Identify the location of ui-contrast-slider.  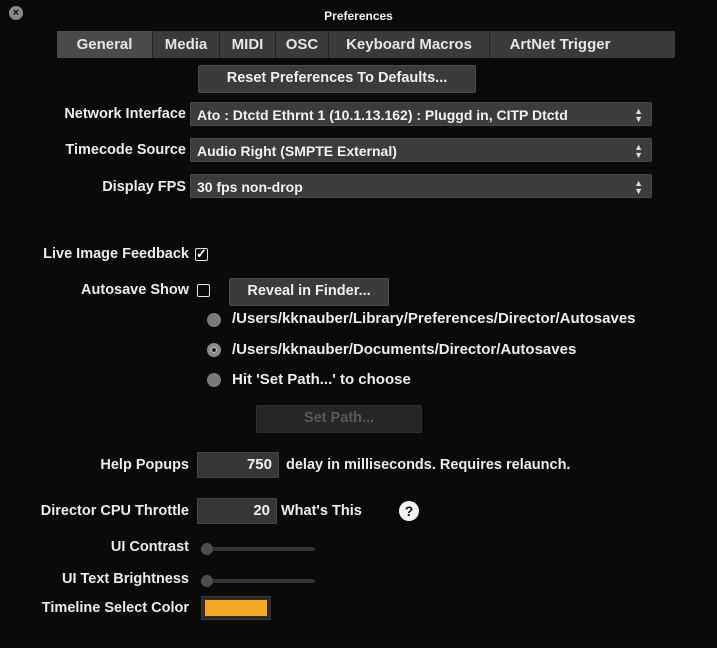
(258, 549).